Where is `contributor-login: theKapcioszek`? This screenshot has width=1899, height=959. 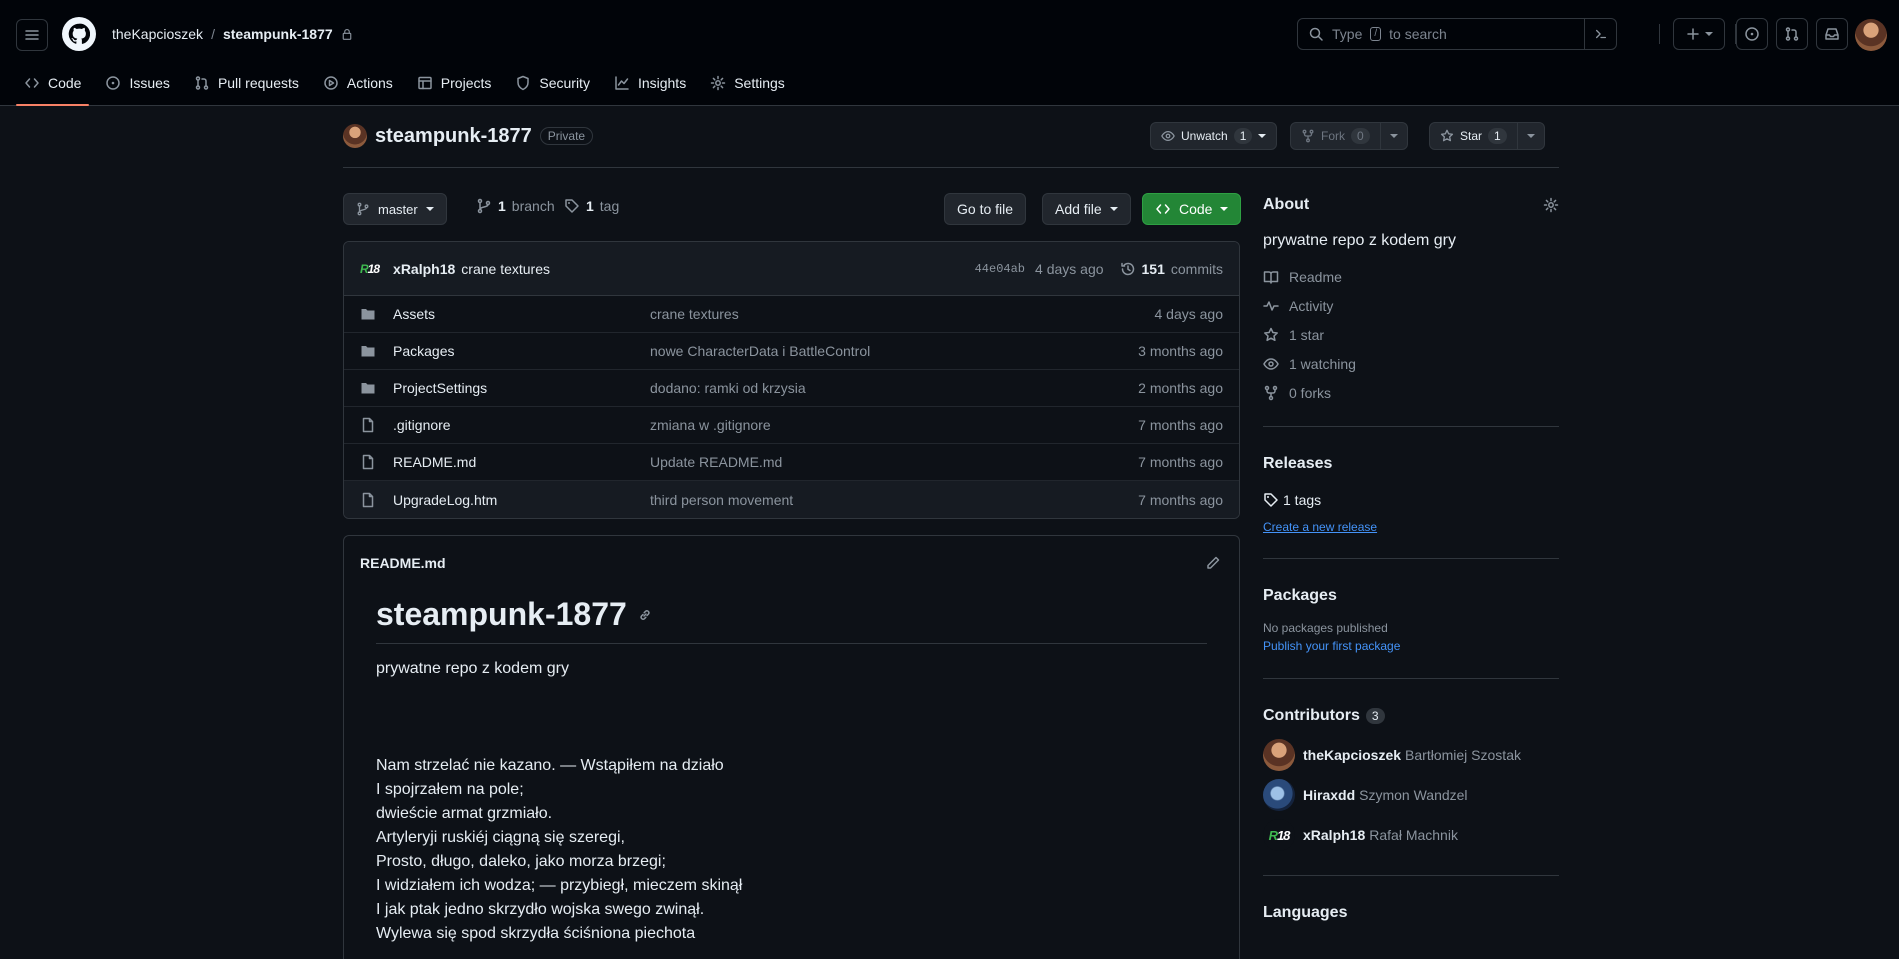 contributor-login: theKapcioszek is located at coordinates (1352, 755).